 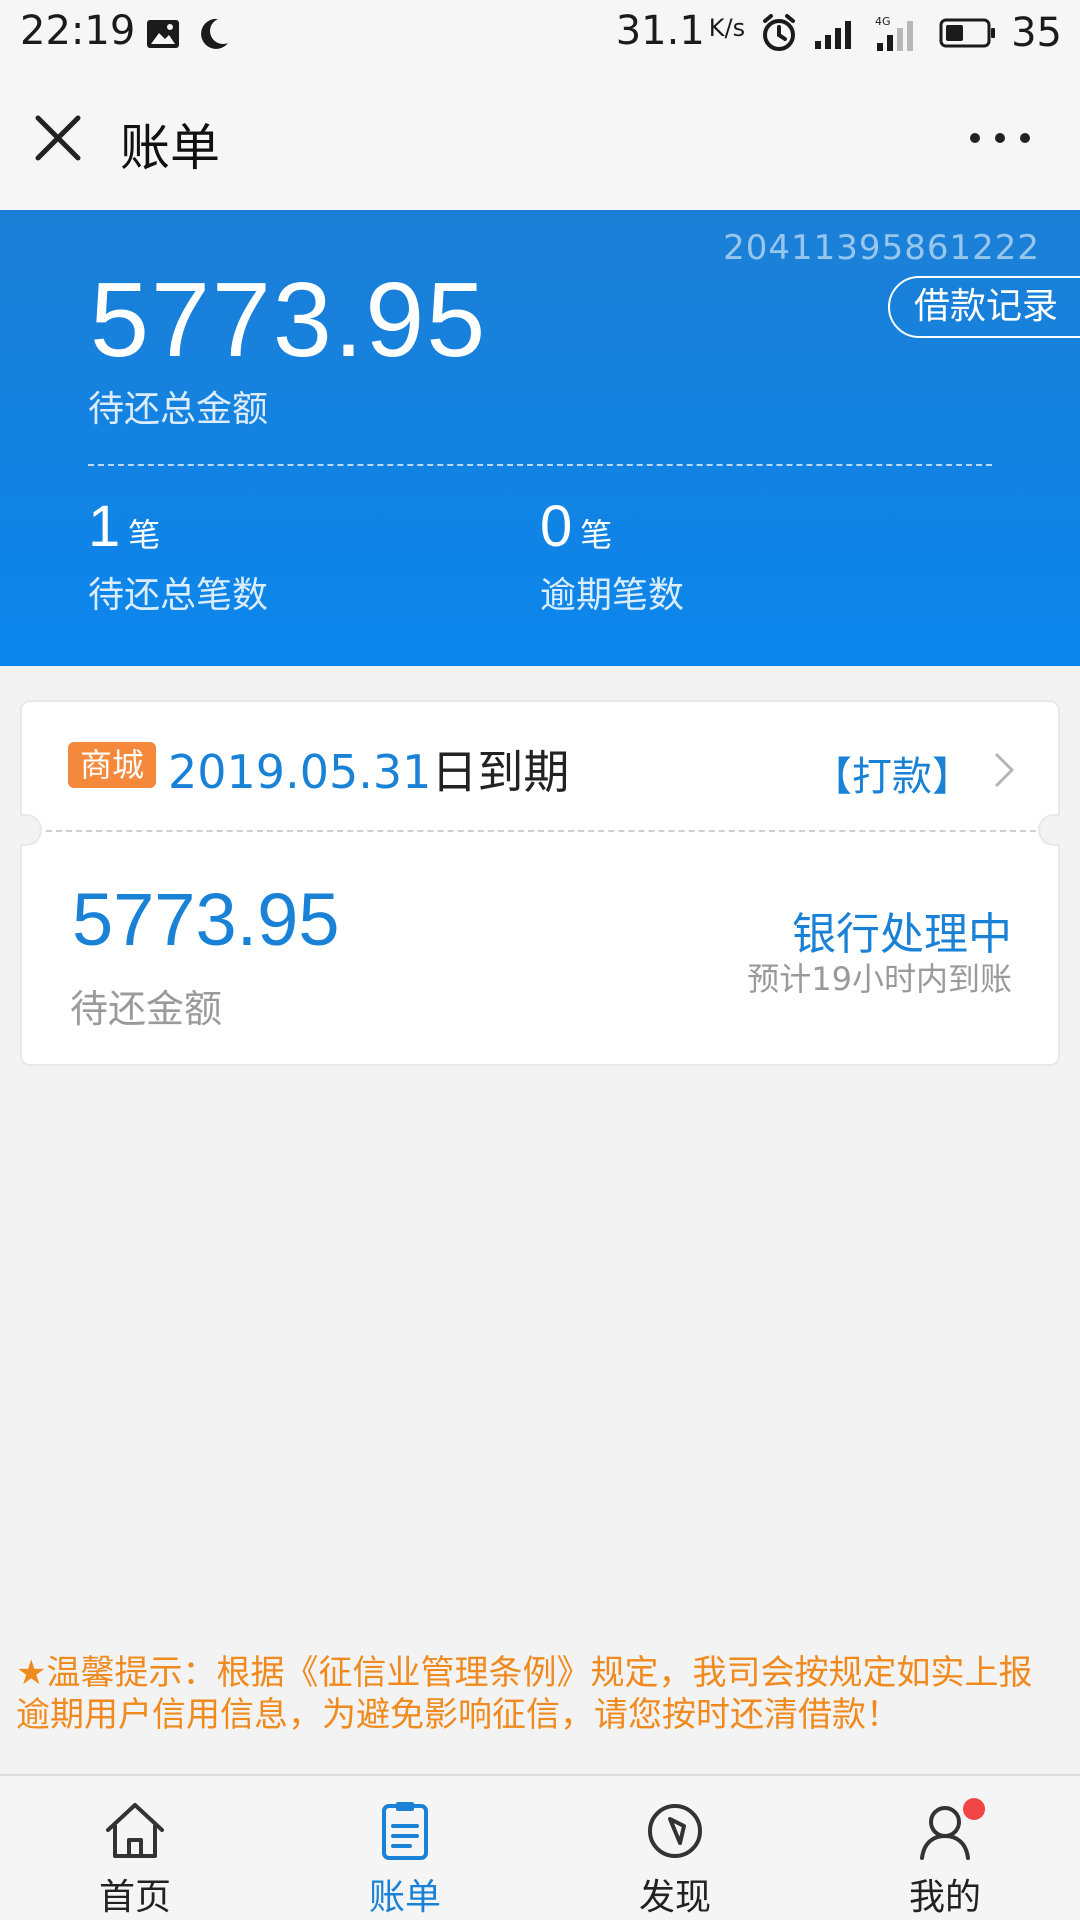 I want to click on nav-item-bill: 账单, so click(x=405, y=1848).